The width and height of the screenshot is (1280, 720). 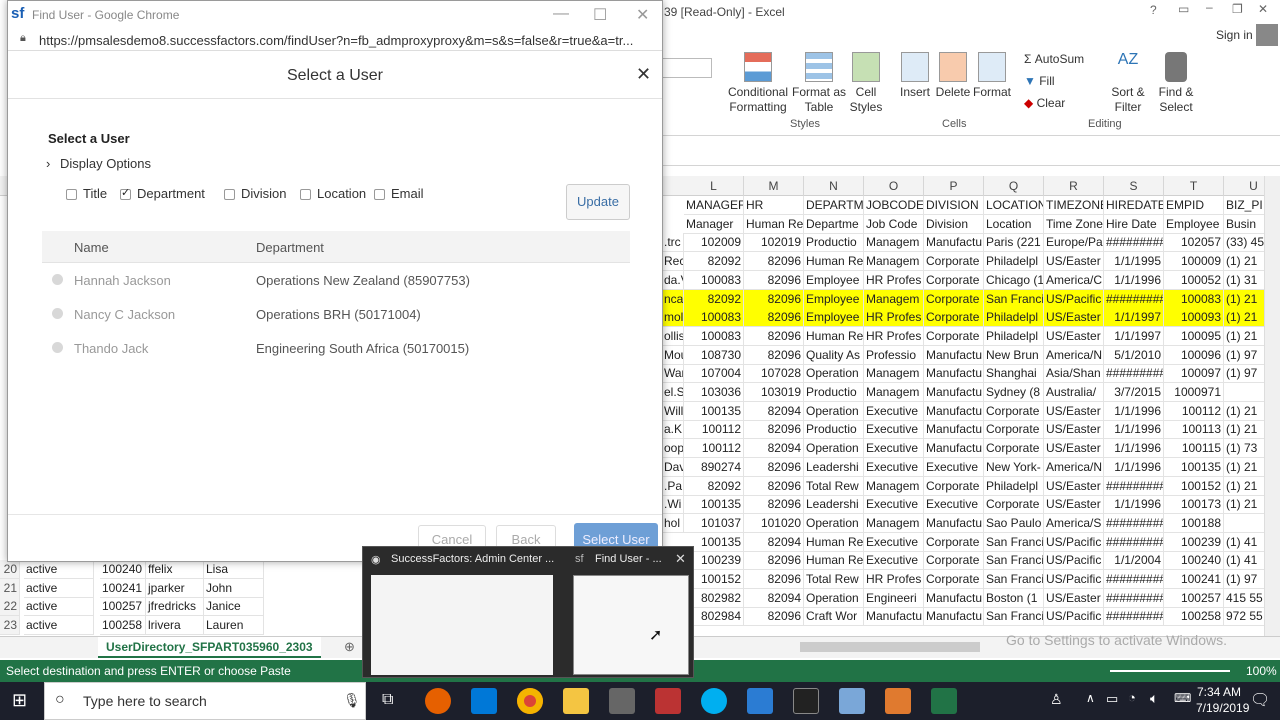 What do you see at coordinates (1261, 671) in the screenshot?
I see `zoom-level: 100%` at bounding box center [1261, 671].